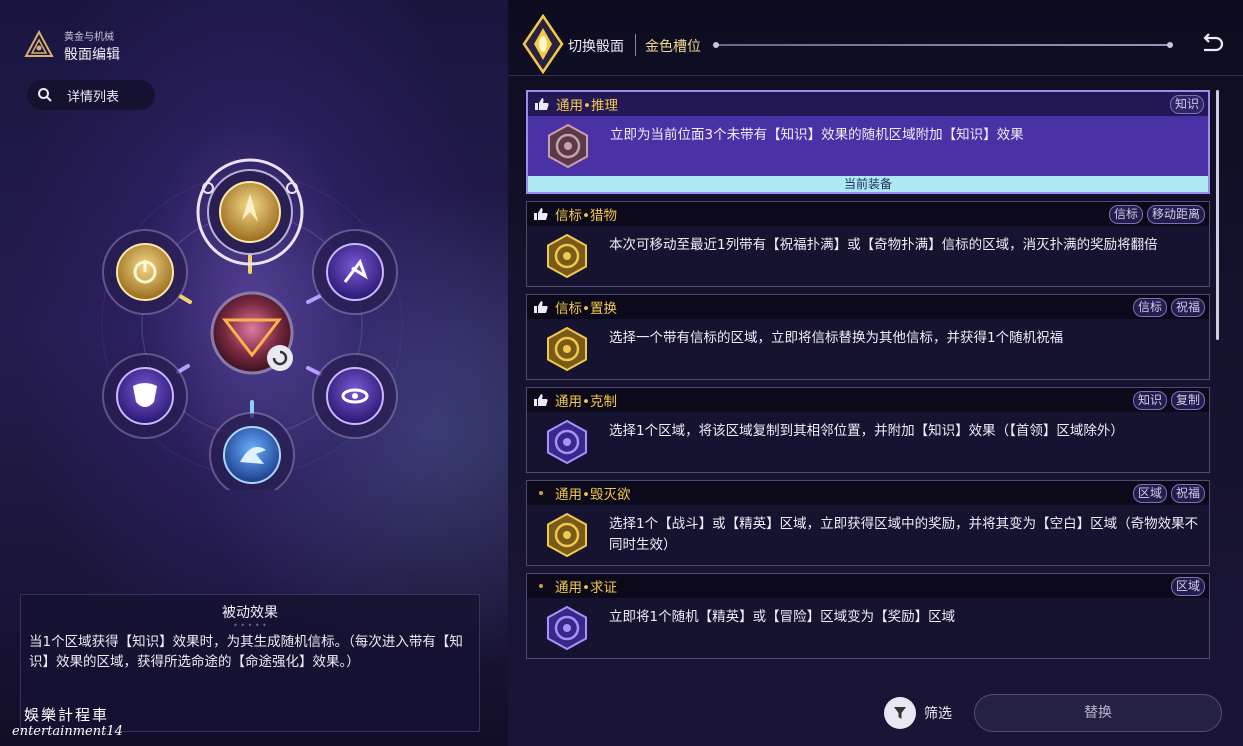 Image resolution: width=1243 pixels, height=746 pixels. I want to click on card-title: 通用•克制, so click(586, 402).